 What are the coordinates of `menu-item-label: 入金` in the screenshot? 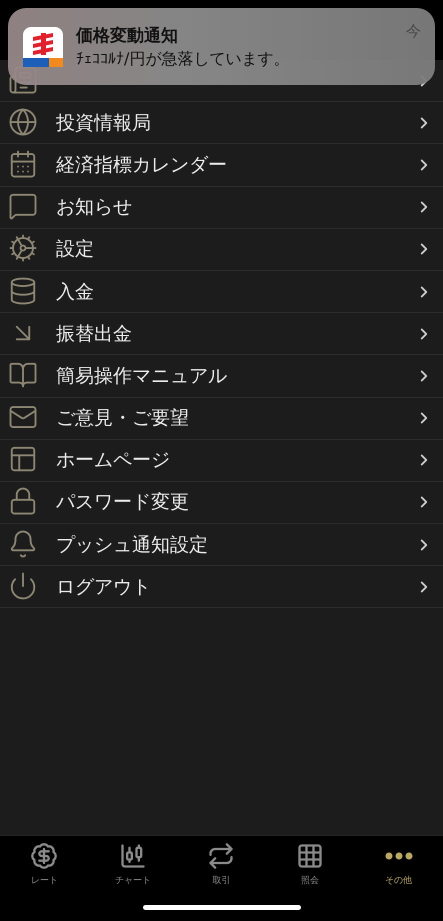 It's located at (75, 292).